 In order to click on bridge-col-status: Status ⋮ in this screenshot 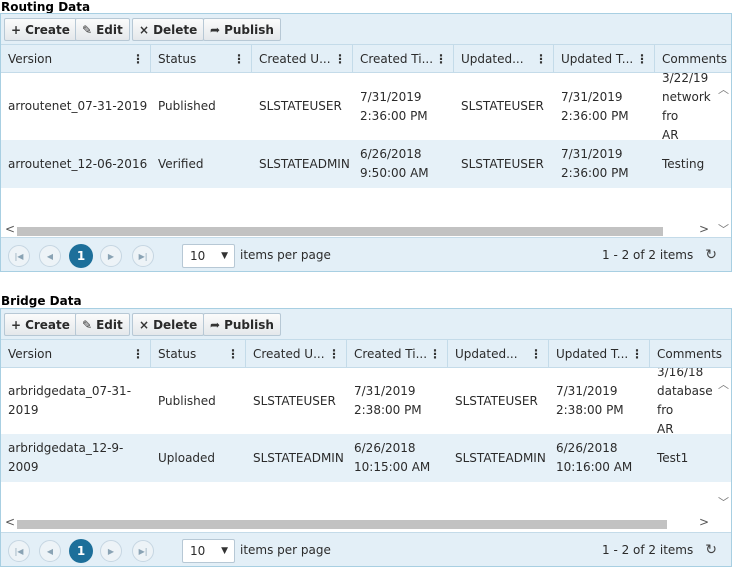, I will do `click(198, 354)`.